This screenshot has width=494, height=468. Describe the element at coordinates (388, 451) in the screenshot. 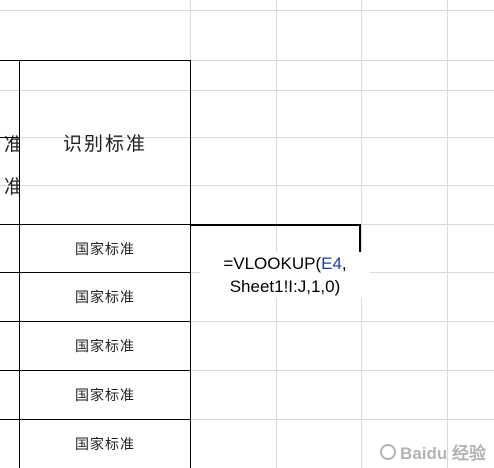

I see `paw-logo-icon` at that location.